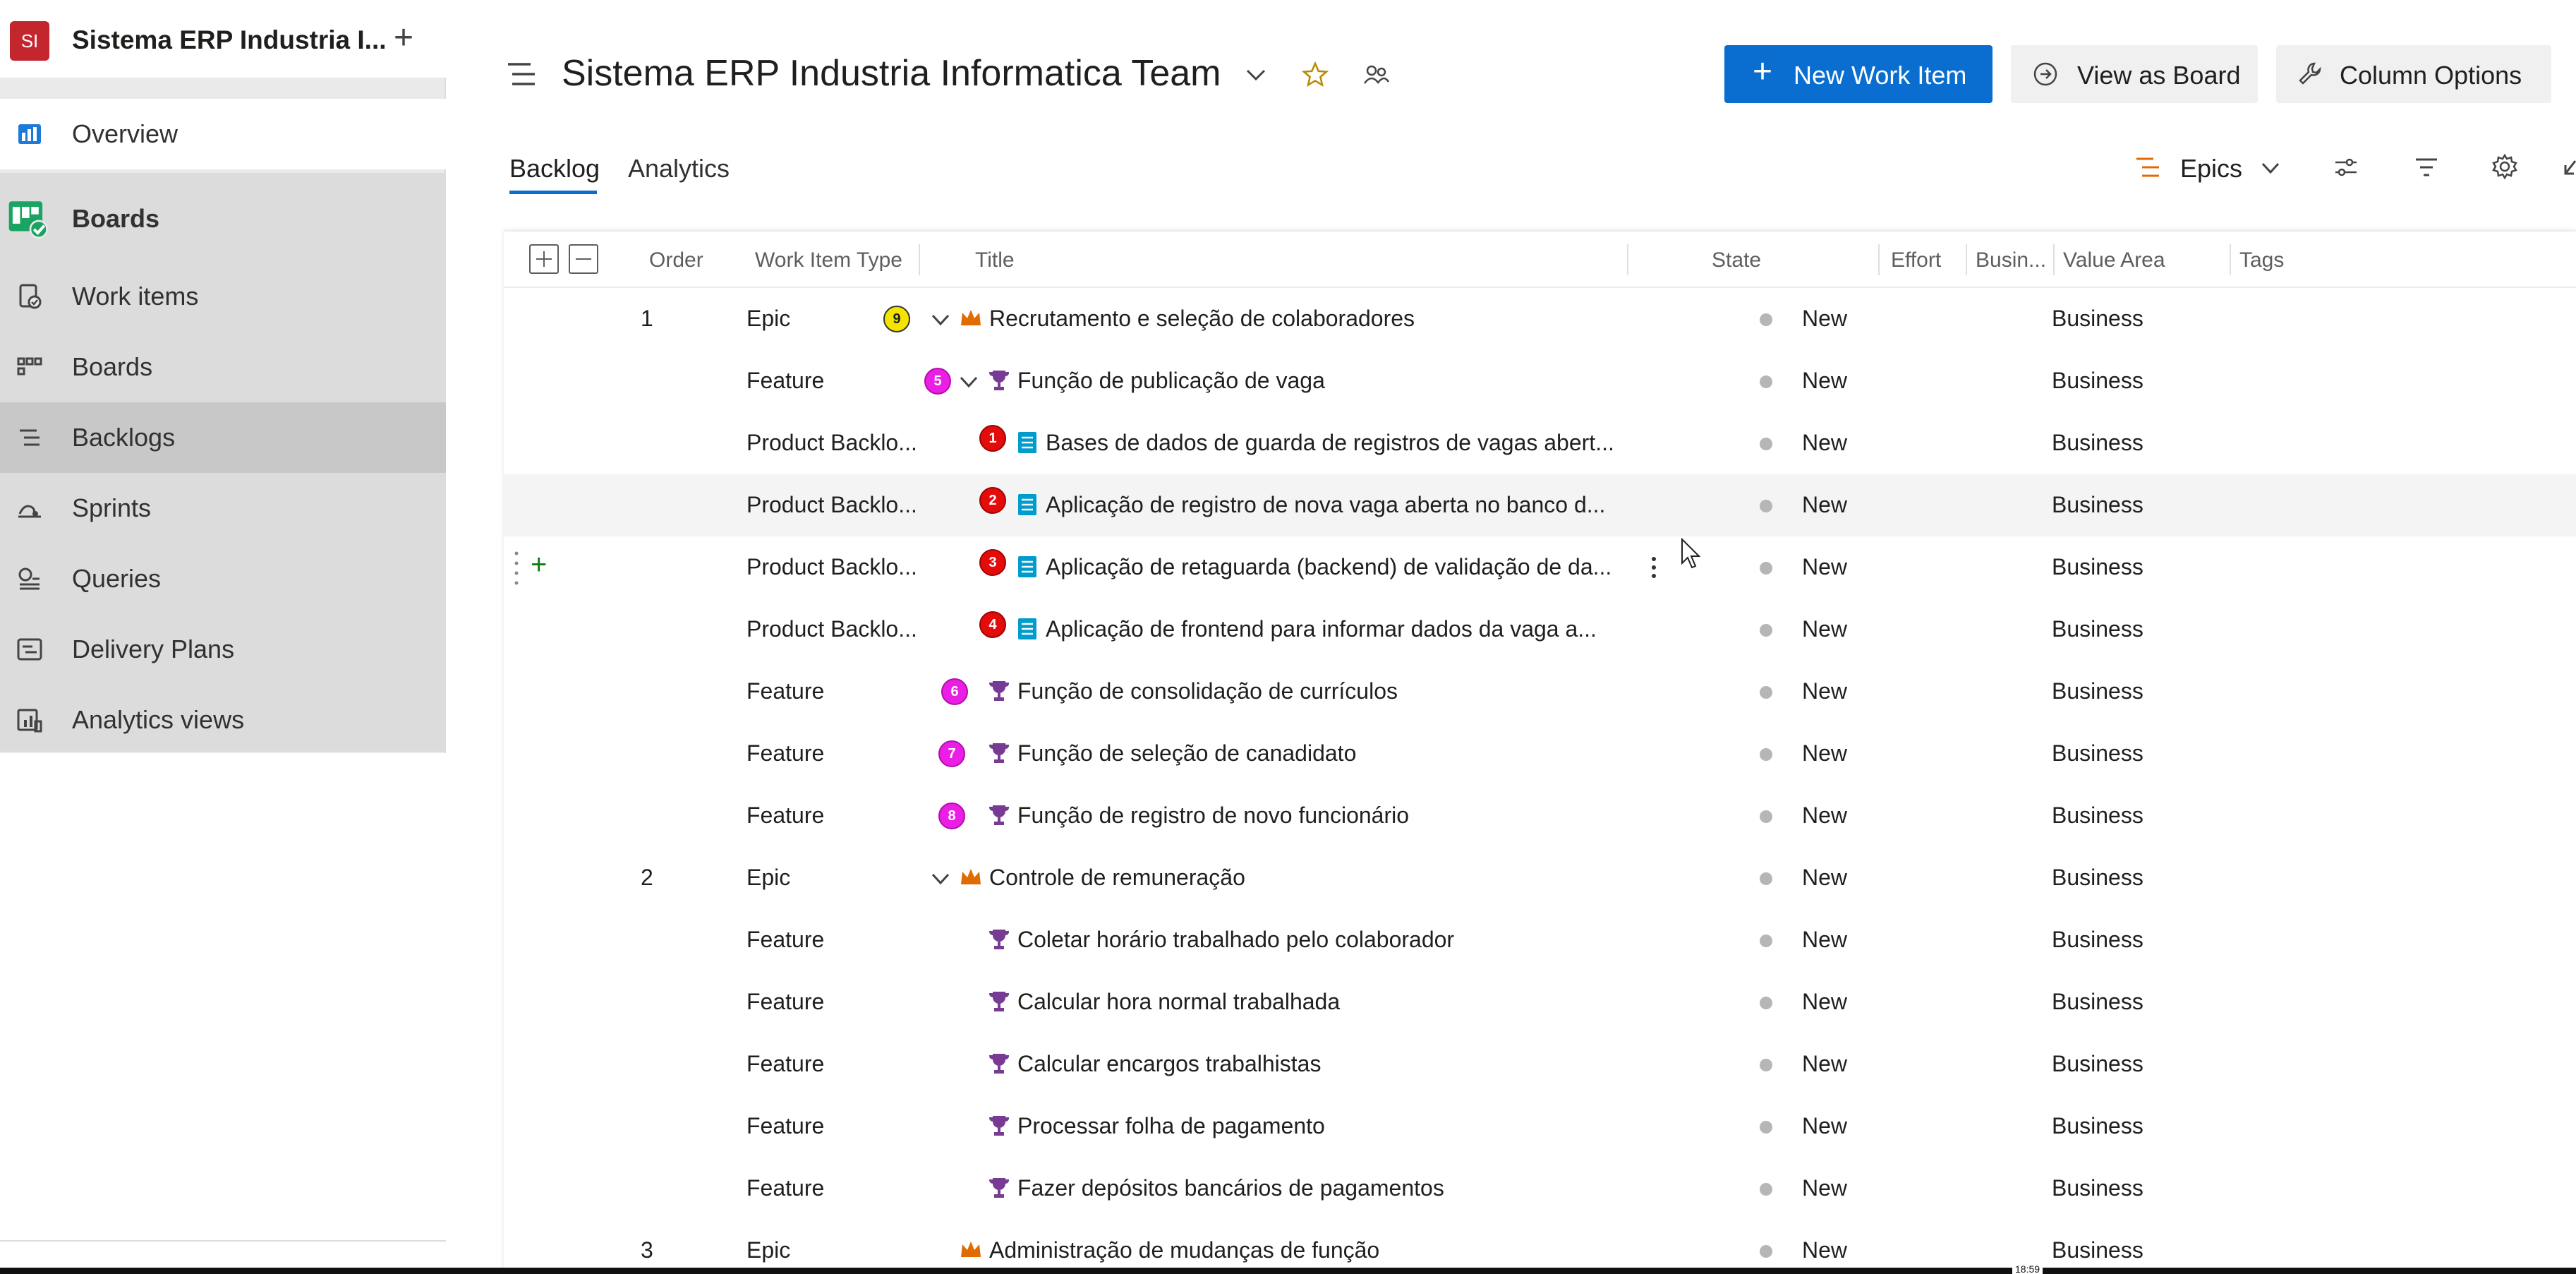  I want to click on count-badge: 5, so click(938, 381).